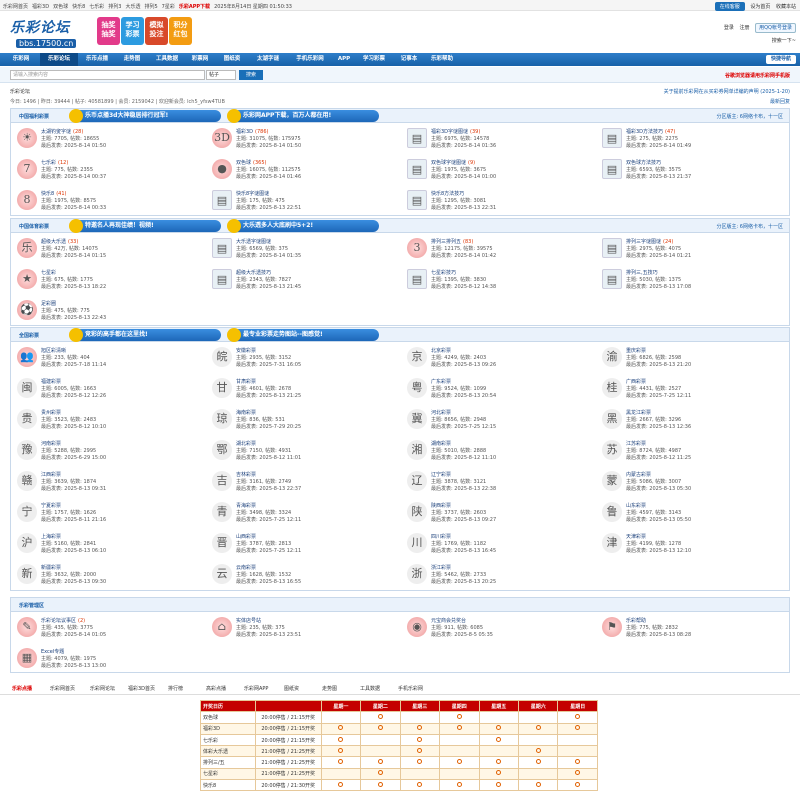 The width and height of the screenshot is (800, 800). I want to click on lottery-name: 福彩3D, so click(228, 728).